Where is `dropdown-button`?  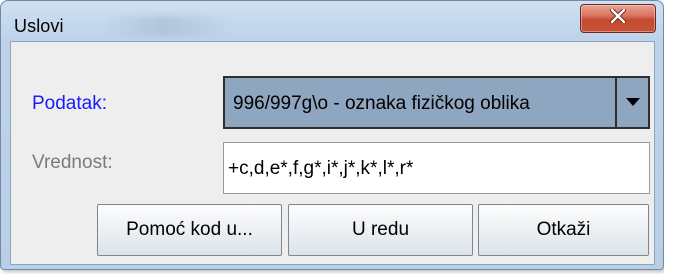
dropdown-button is located at coordinates (632, 102).